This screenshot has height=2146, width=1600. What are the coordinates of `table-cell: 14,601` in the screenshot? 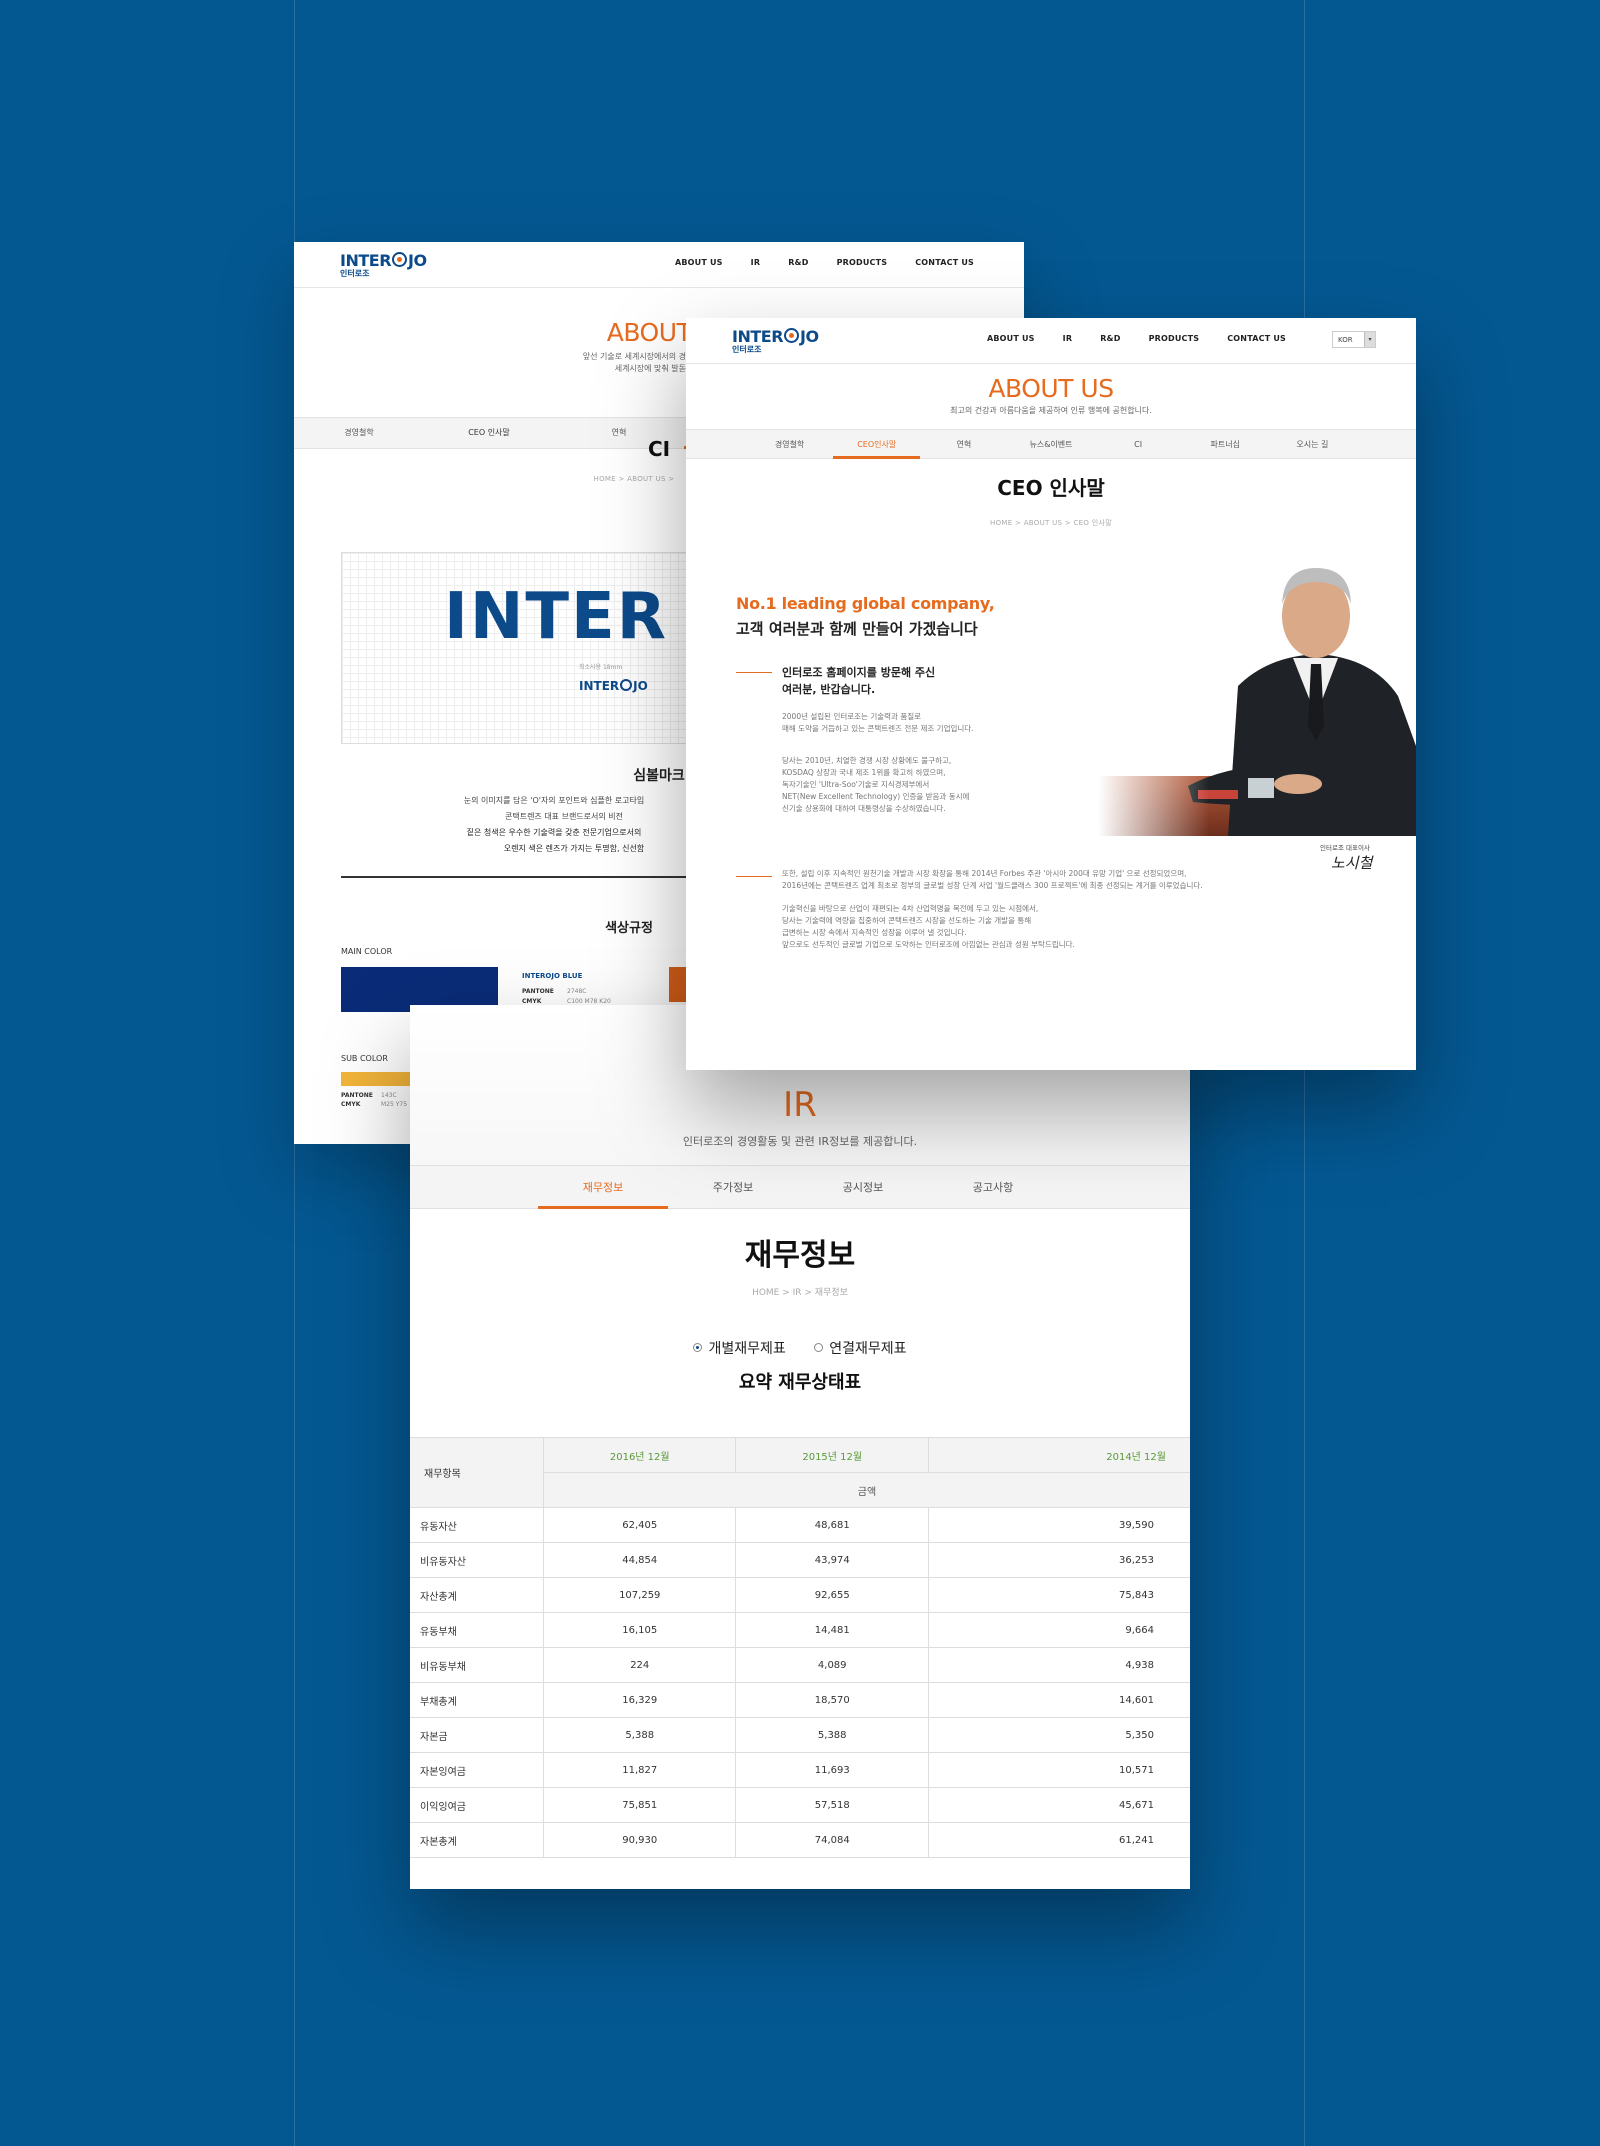 It's located at (1058, 1700).